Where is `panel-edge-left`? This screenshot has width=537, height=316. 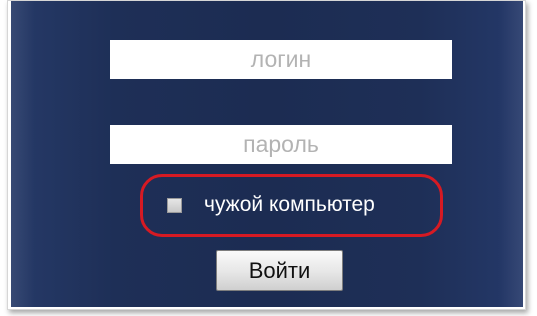 panel-edge-left is located at coordinates (23, 154).